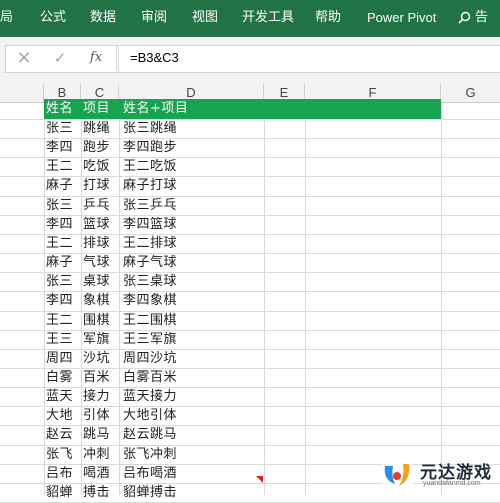  What do you see at coordinates (268, 18) in the screenshot?
I see `tab-developer: 开发工具` at bounding box center [268, 18].